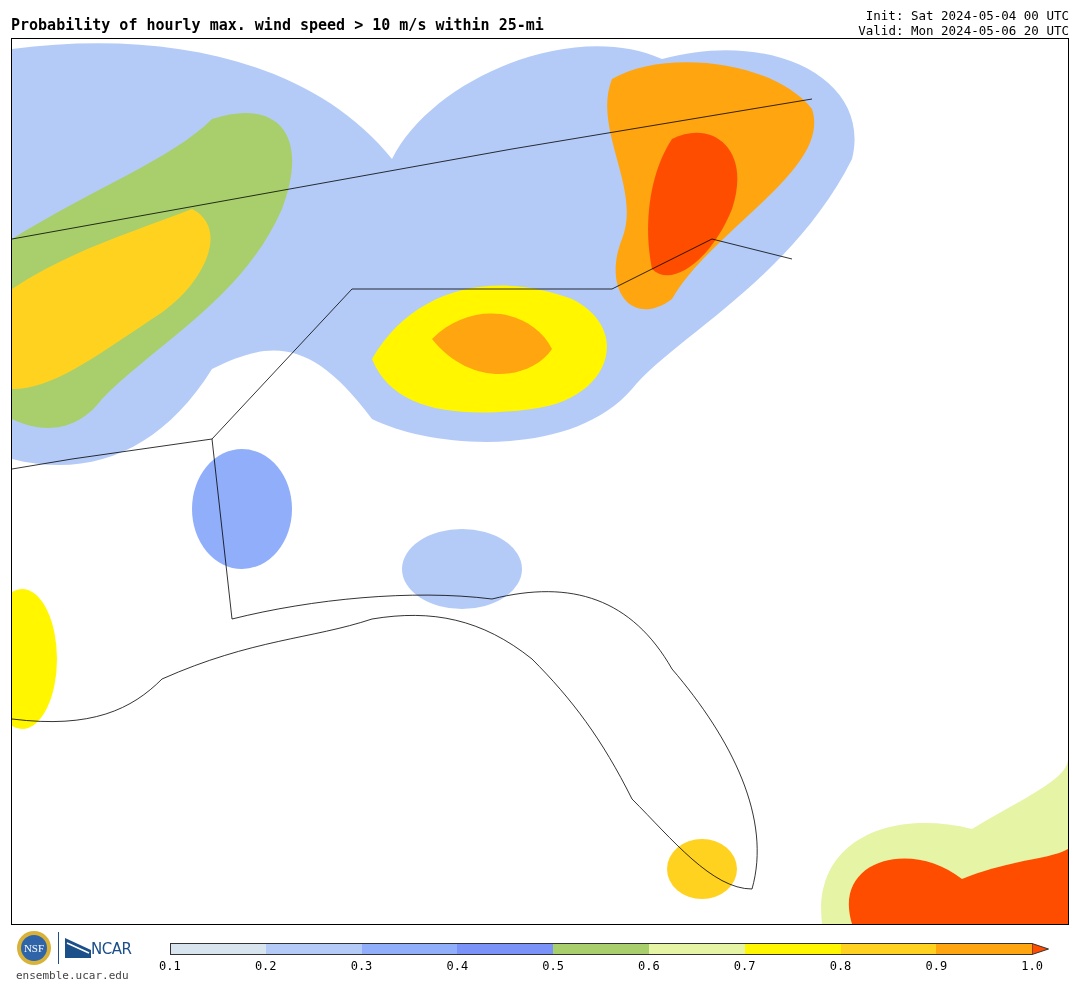 The height and width of the screenshot is (988, 1080). Describe the element at coordinates (265, 966) in the screenshot. I see `tick-label: 0.2` at that location.